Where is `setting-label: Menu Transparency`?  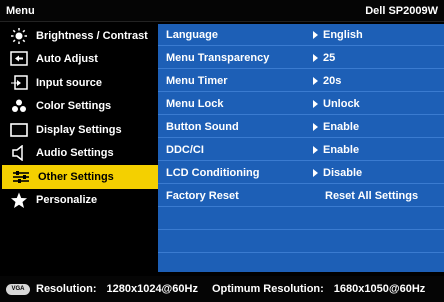 setting-label: Menu Transparency is located at coordinates (218, 57).